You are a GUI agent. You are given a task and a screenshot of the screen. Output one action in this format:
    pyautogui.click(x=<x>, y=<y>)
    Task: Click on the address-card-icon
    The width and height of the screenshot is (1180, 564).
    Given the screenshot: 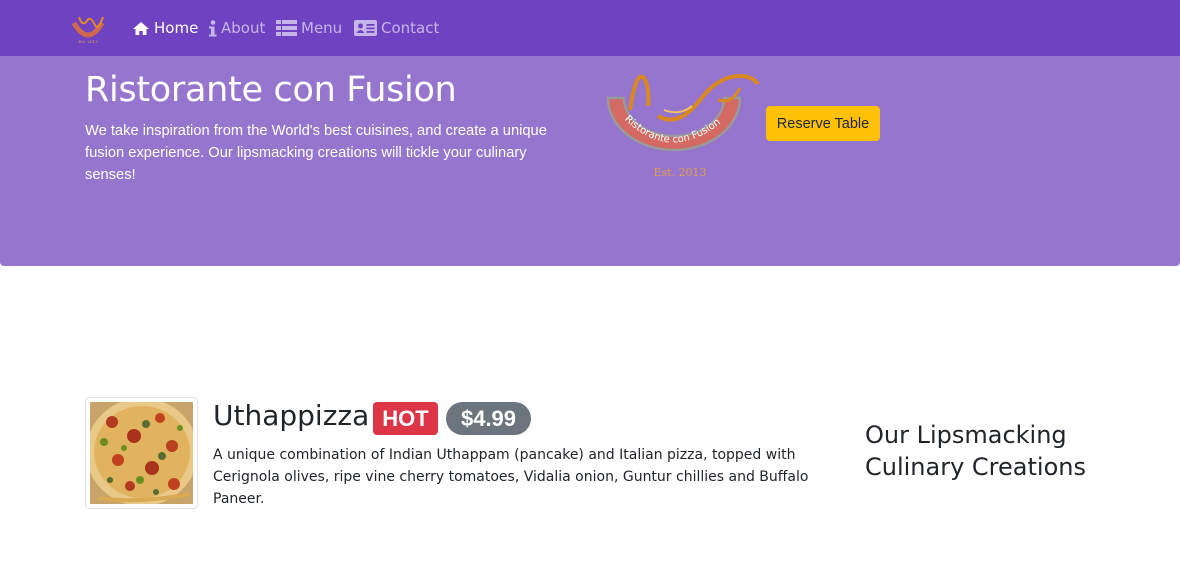 What is the action you would take?
    pyautogui.click(x=365, y=28)
    